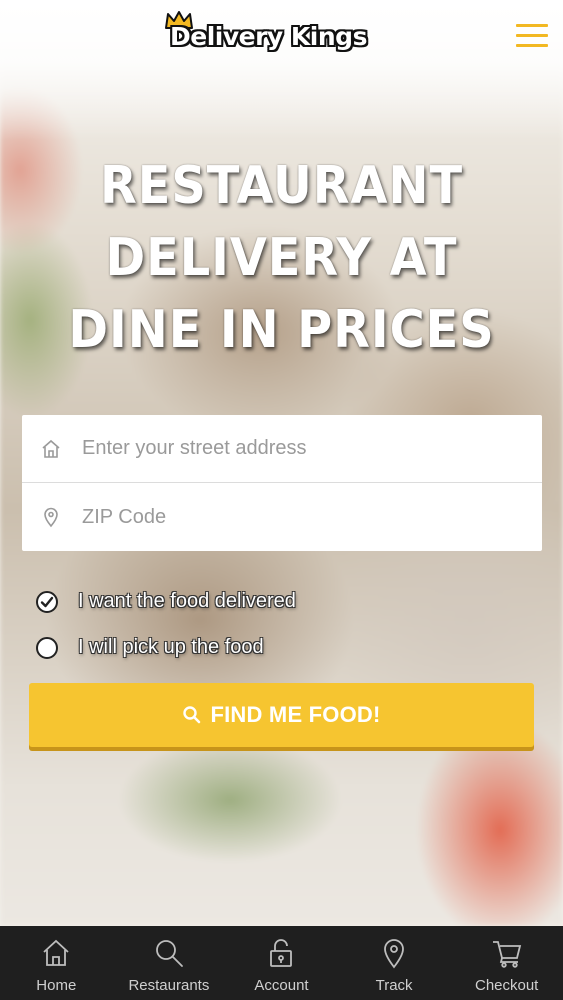 Image resolution: width=563 pixels, height=1000 pixels. I want to click on tab-track: Track, so click(394, 963).